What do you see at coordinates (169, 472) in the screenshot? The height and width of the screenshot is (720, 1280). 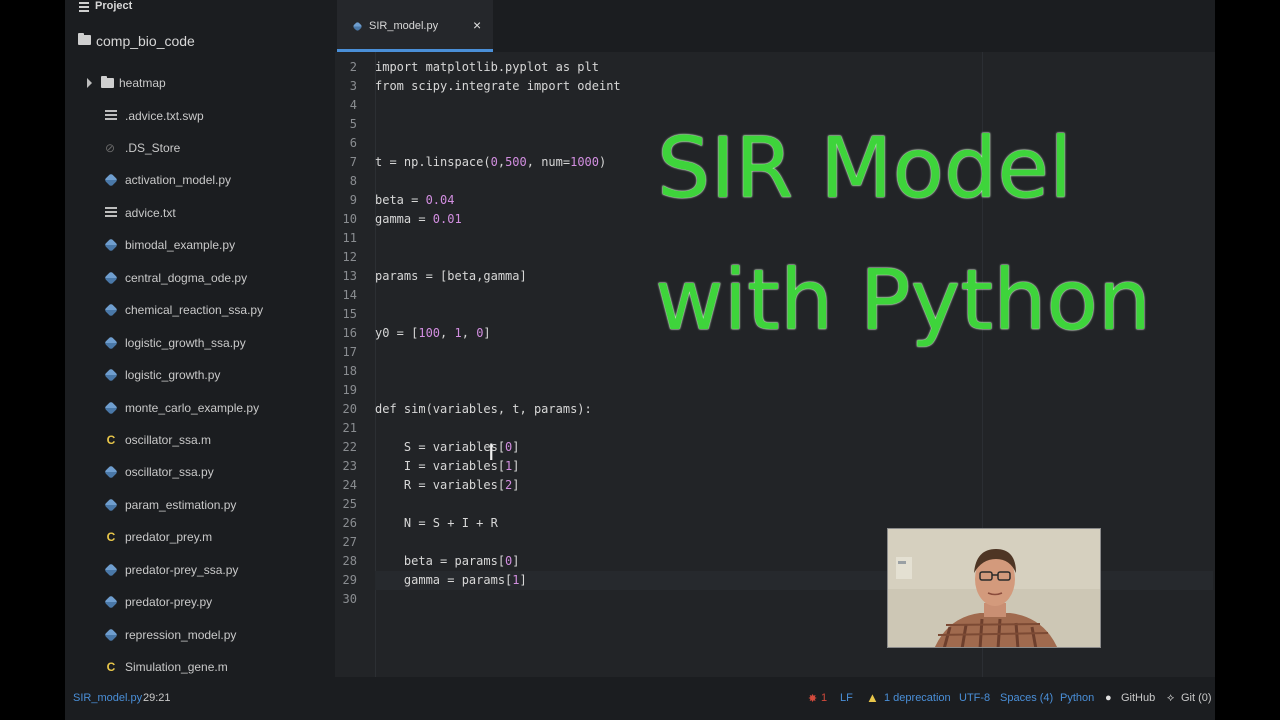 I see `tree-item-label: oscillator_ssa.py` at bounding box center [169, 472].